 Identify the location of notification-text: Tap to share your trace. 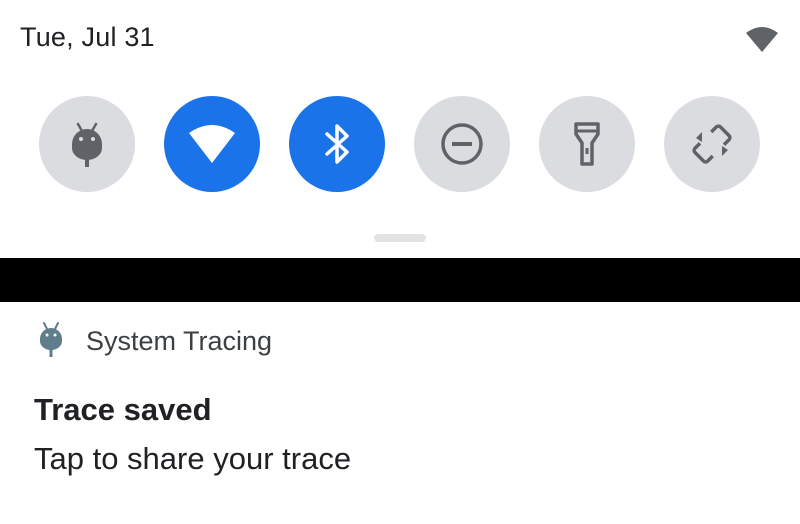
(193, 458).